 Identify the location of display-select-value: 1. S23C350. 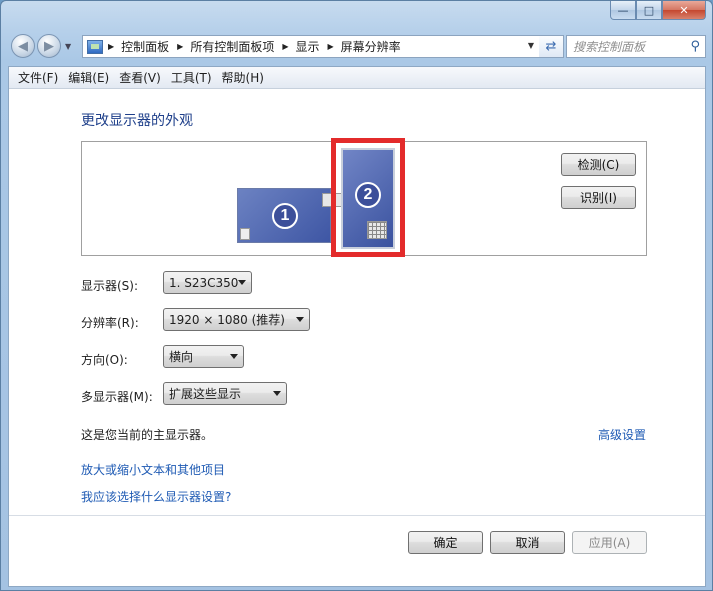
(204, 282).